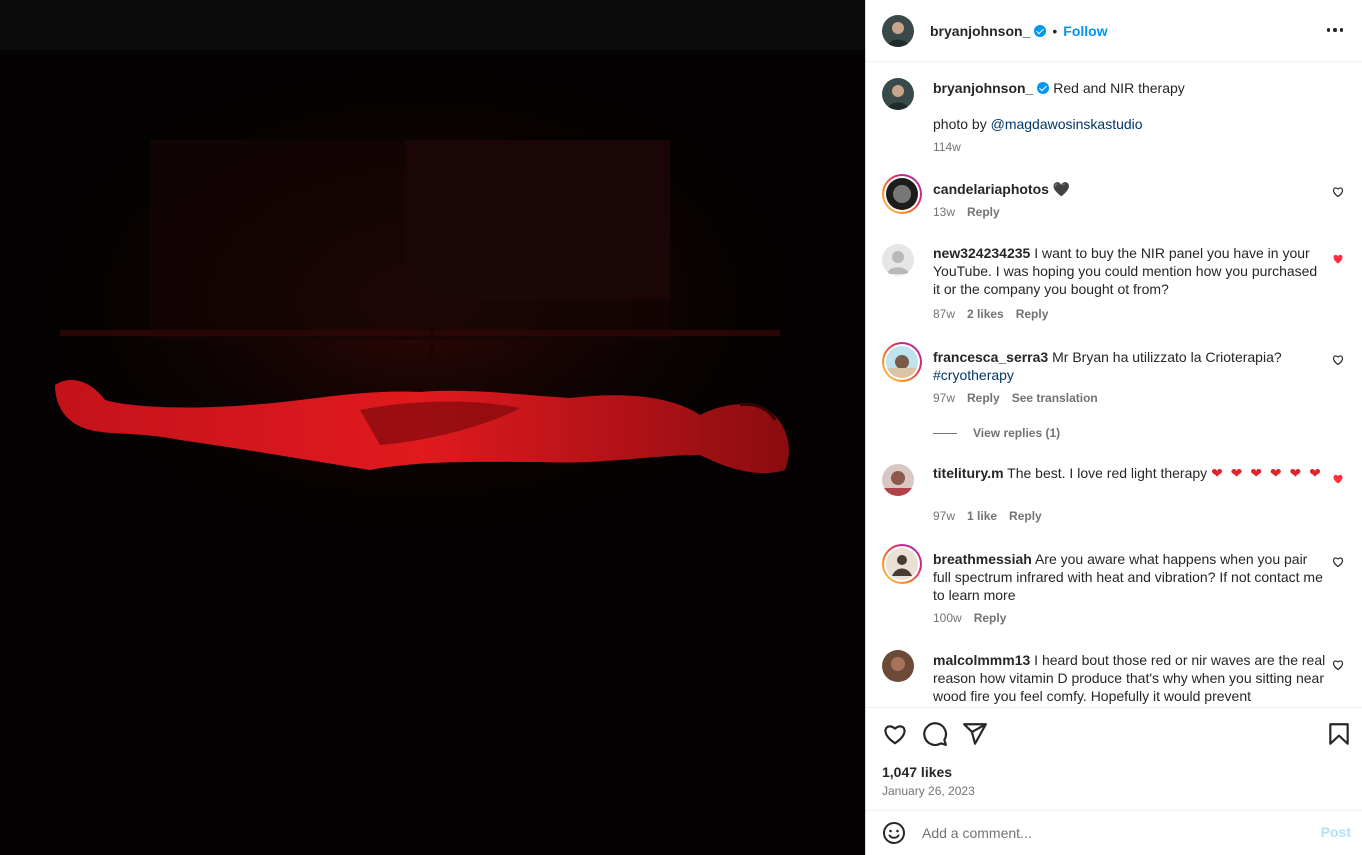 The width and height of the screenshot is (1362, 855). I want to click on comment-text: candelariaphotos 🖤, so click(1130, 189).